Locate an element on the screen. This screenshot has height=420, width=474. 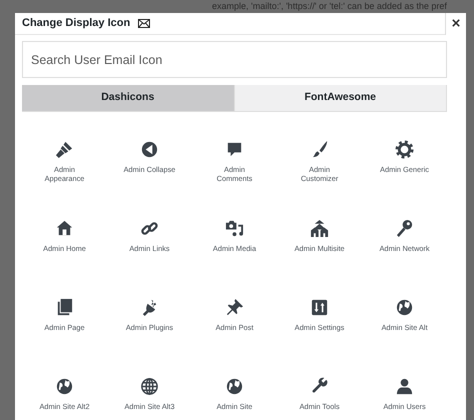
pages-icon is located at coordinates (64, 307).